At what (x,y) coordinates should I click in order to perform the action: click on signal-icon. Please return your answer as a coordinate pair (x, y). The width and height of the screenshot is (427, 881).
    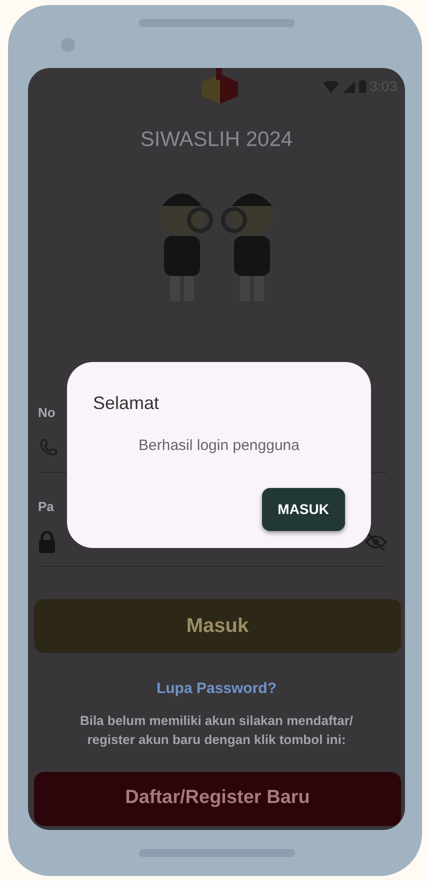
    Looking at the image, I should click on (348, 86).